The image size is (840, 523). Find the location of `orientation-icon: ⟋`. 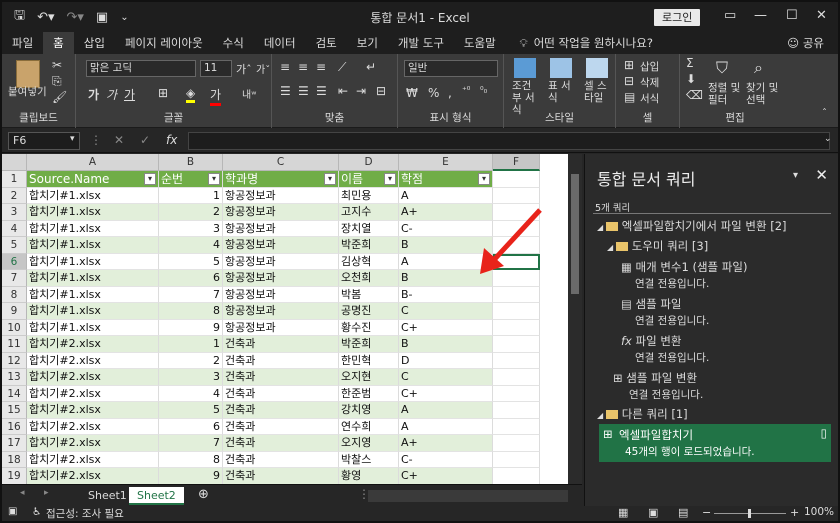

orientation-icon: ⟋ is located at coordinates (342, 67).